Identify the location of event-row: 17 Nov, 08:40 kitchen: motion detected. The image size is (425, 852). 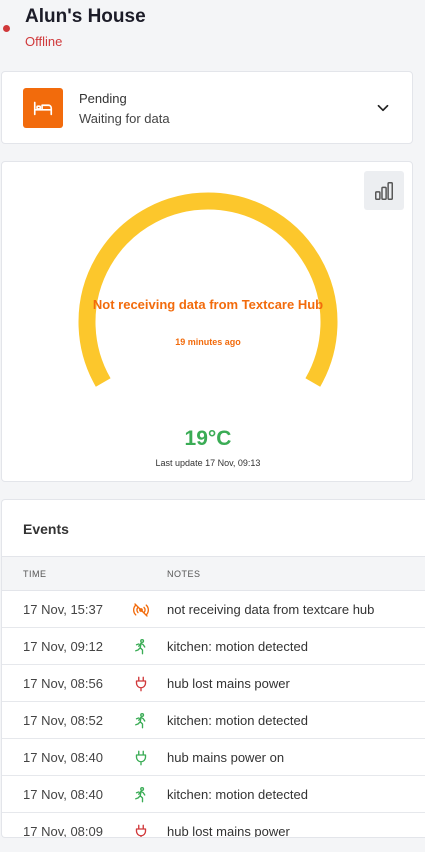
(213, 794).